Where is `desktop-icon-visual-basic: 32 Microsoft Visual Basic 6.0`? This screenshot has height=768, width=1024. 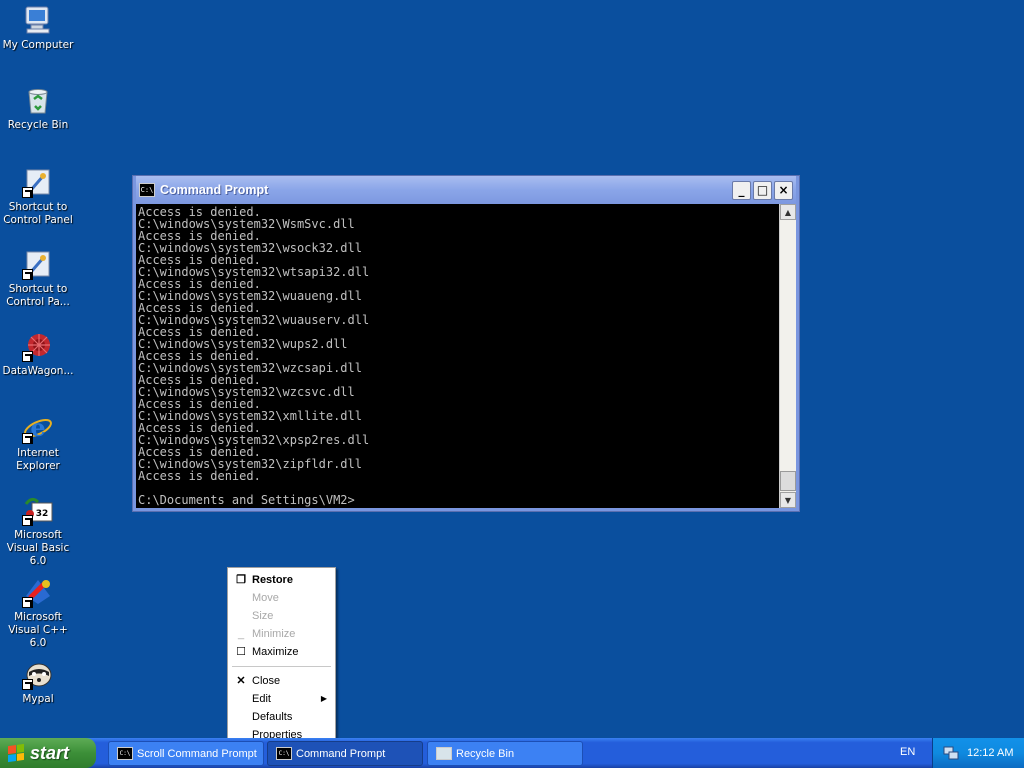 desktop-icon-visual-basic: 32 Microsoft Visual Basic 6.0 is located at coordinates (38, 531).